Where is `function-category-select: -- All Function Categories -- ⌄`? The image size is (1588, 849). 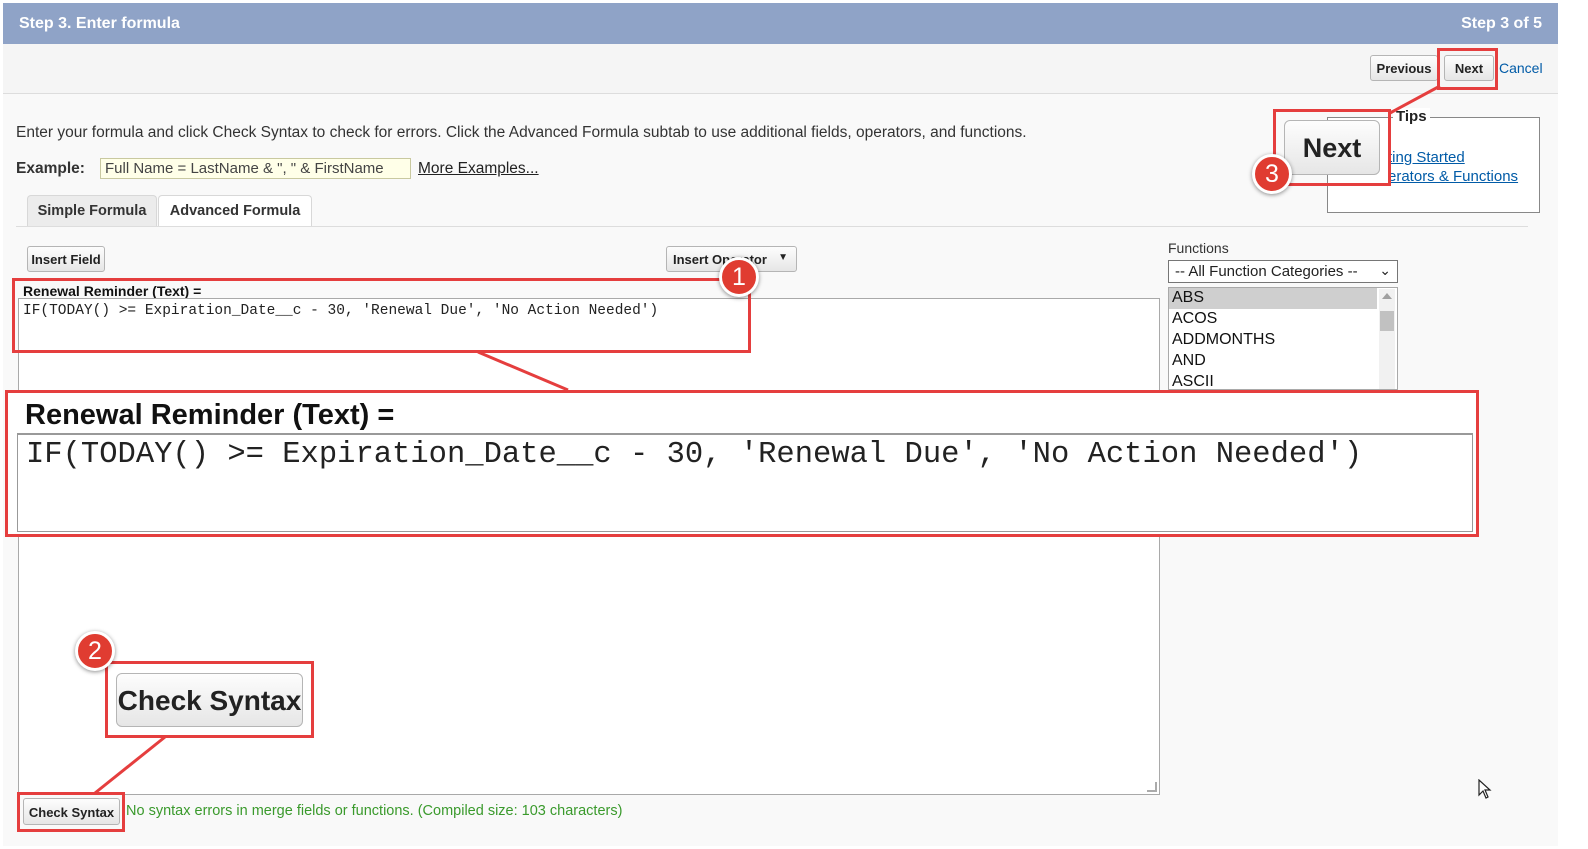 function-category-select: -- All Function Categories -- ⌄ is located at coordinates (1283, 271).